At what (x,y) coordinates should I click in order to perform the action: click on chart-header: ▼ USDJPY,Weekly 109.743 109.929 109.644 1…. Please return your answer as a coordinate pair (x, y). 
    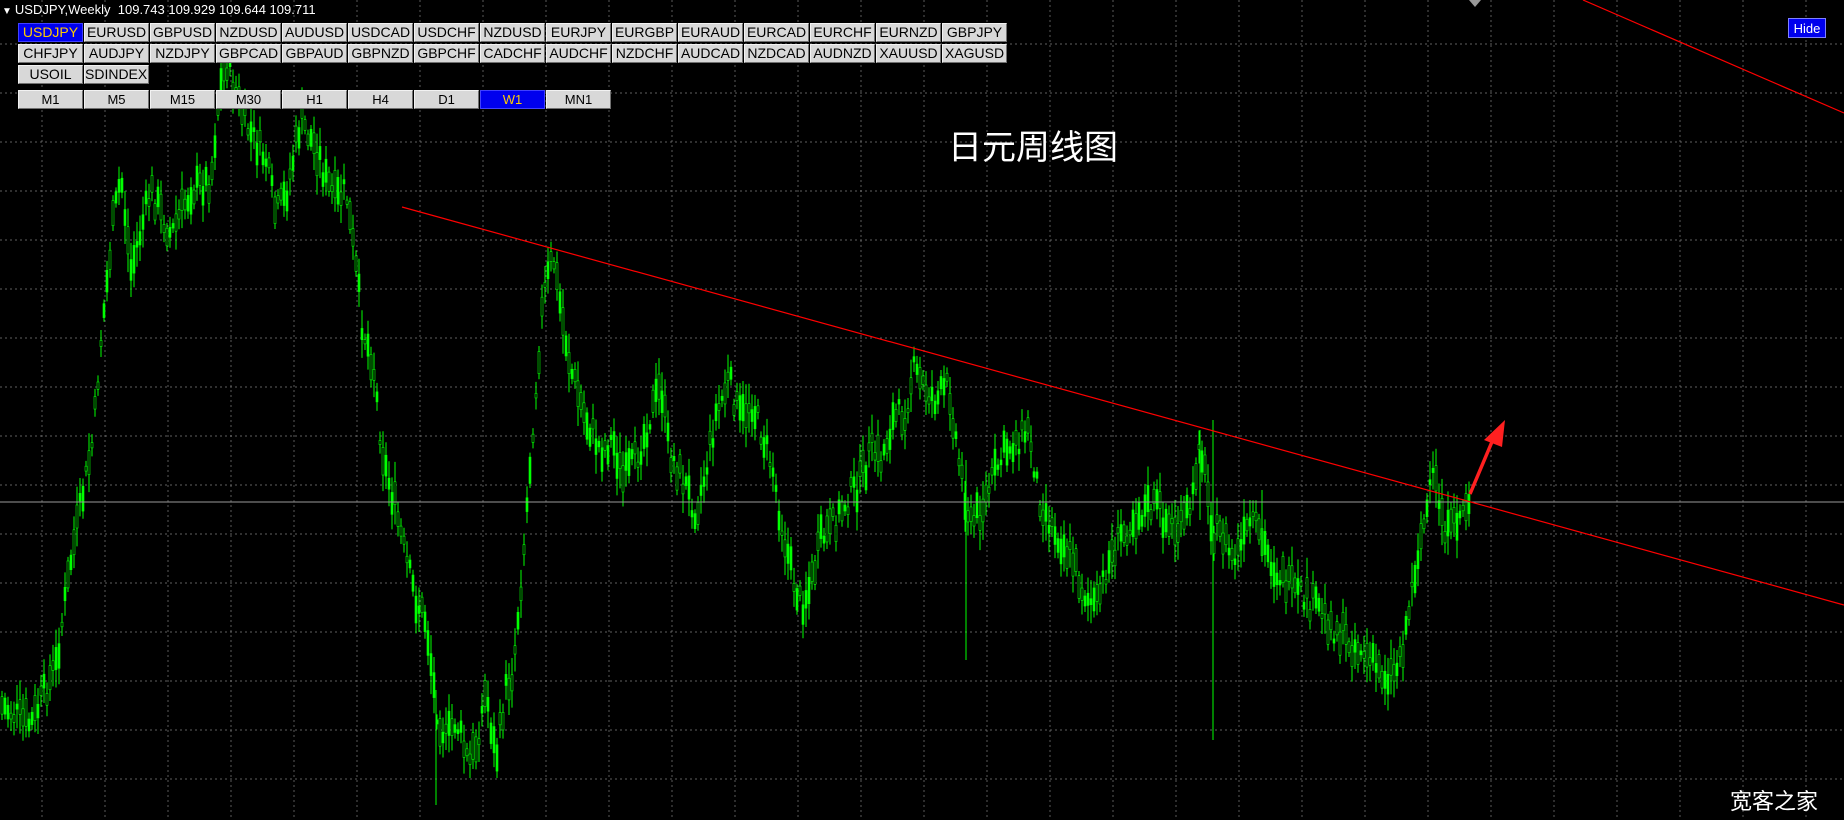
    Looking at the image, I should click on (158, 10).